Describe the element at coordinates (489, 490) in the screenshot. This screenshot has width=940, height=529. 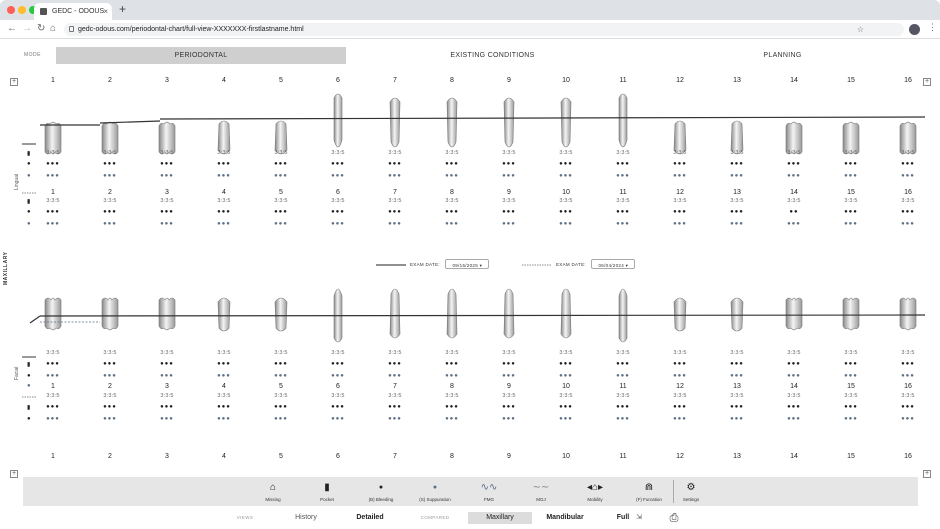
I see `tool-fmg: ∿∿ FMG` at that location.